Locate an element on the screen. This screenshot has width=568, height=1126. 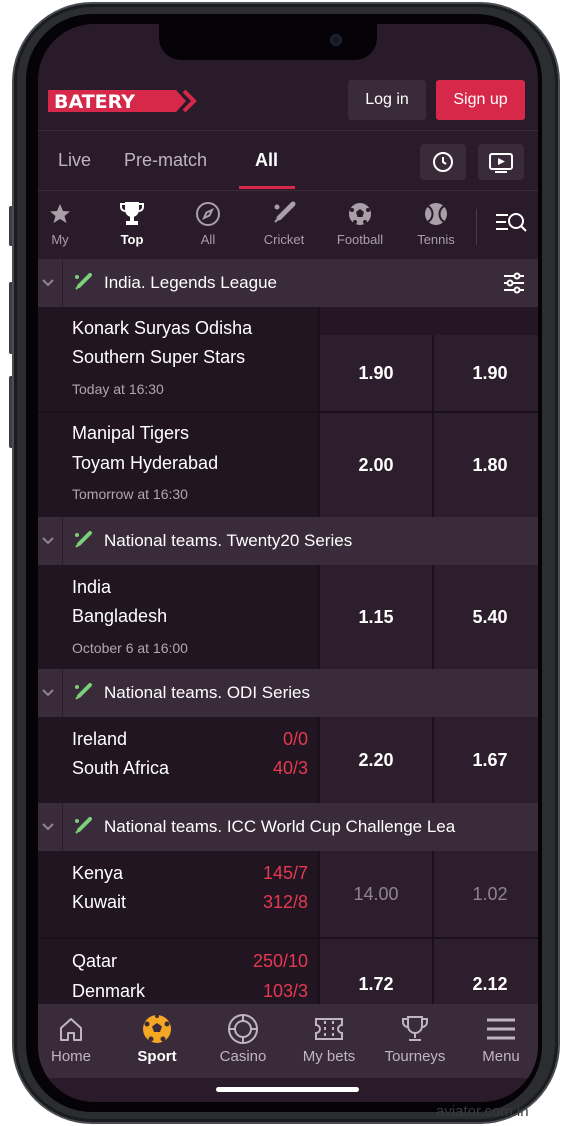
sports-filter: My Top All Cricket Football Tennis is located at coordinates (288, 225).